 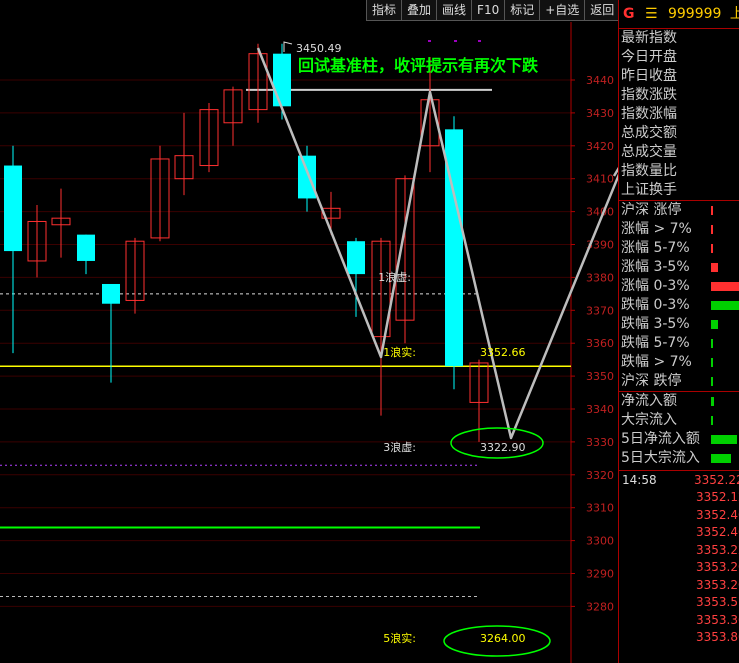 What do you see at coordinates (679, 420) in the screenshot?
I see `stat-row: 大宗流入` at bounding box center [679, 420].